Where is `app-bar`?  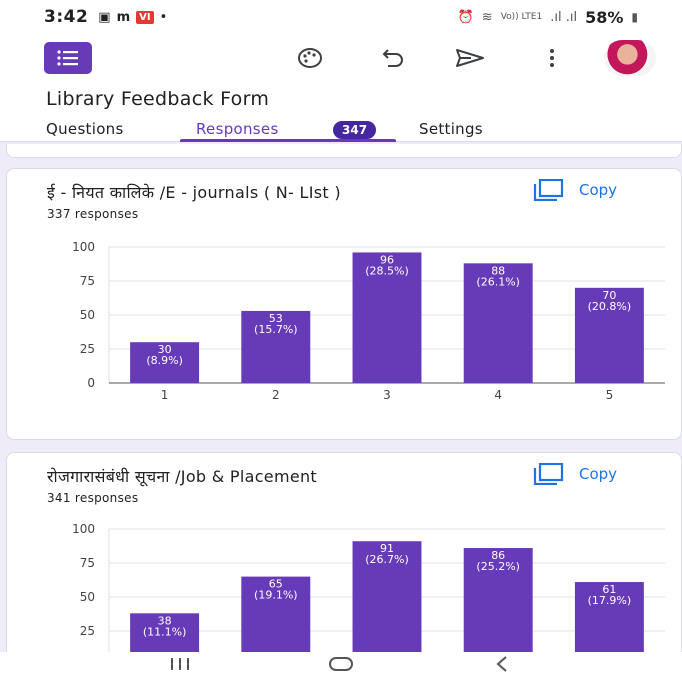 app-bar is located at coordinates (341, 57).